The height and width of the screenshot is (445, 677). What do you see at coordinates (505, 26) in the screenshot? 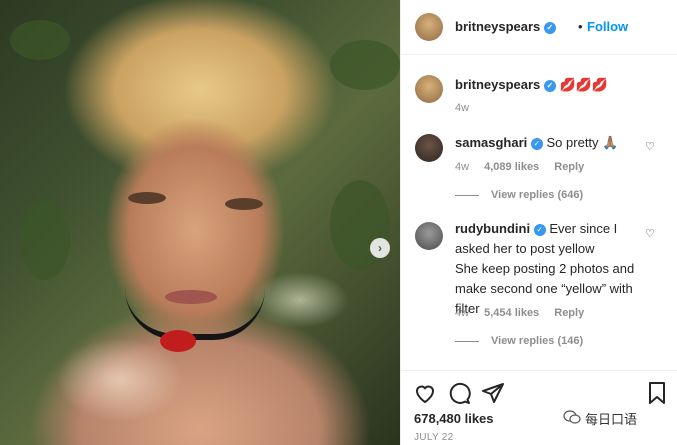
I see `header-username: britneyspears ✓` at bounding box center [505, 26].